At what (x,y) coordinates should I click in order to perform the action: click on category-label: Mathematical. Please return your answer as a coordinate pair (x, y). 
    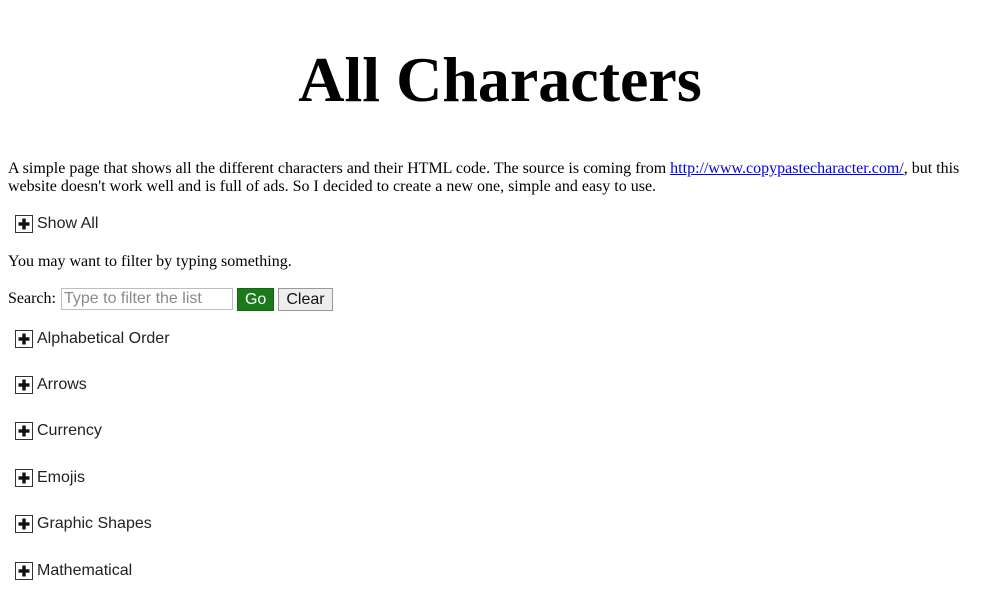
    Looking at the image, I should click on (84, 571).